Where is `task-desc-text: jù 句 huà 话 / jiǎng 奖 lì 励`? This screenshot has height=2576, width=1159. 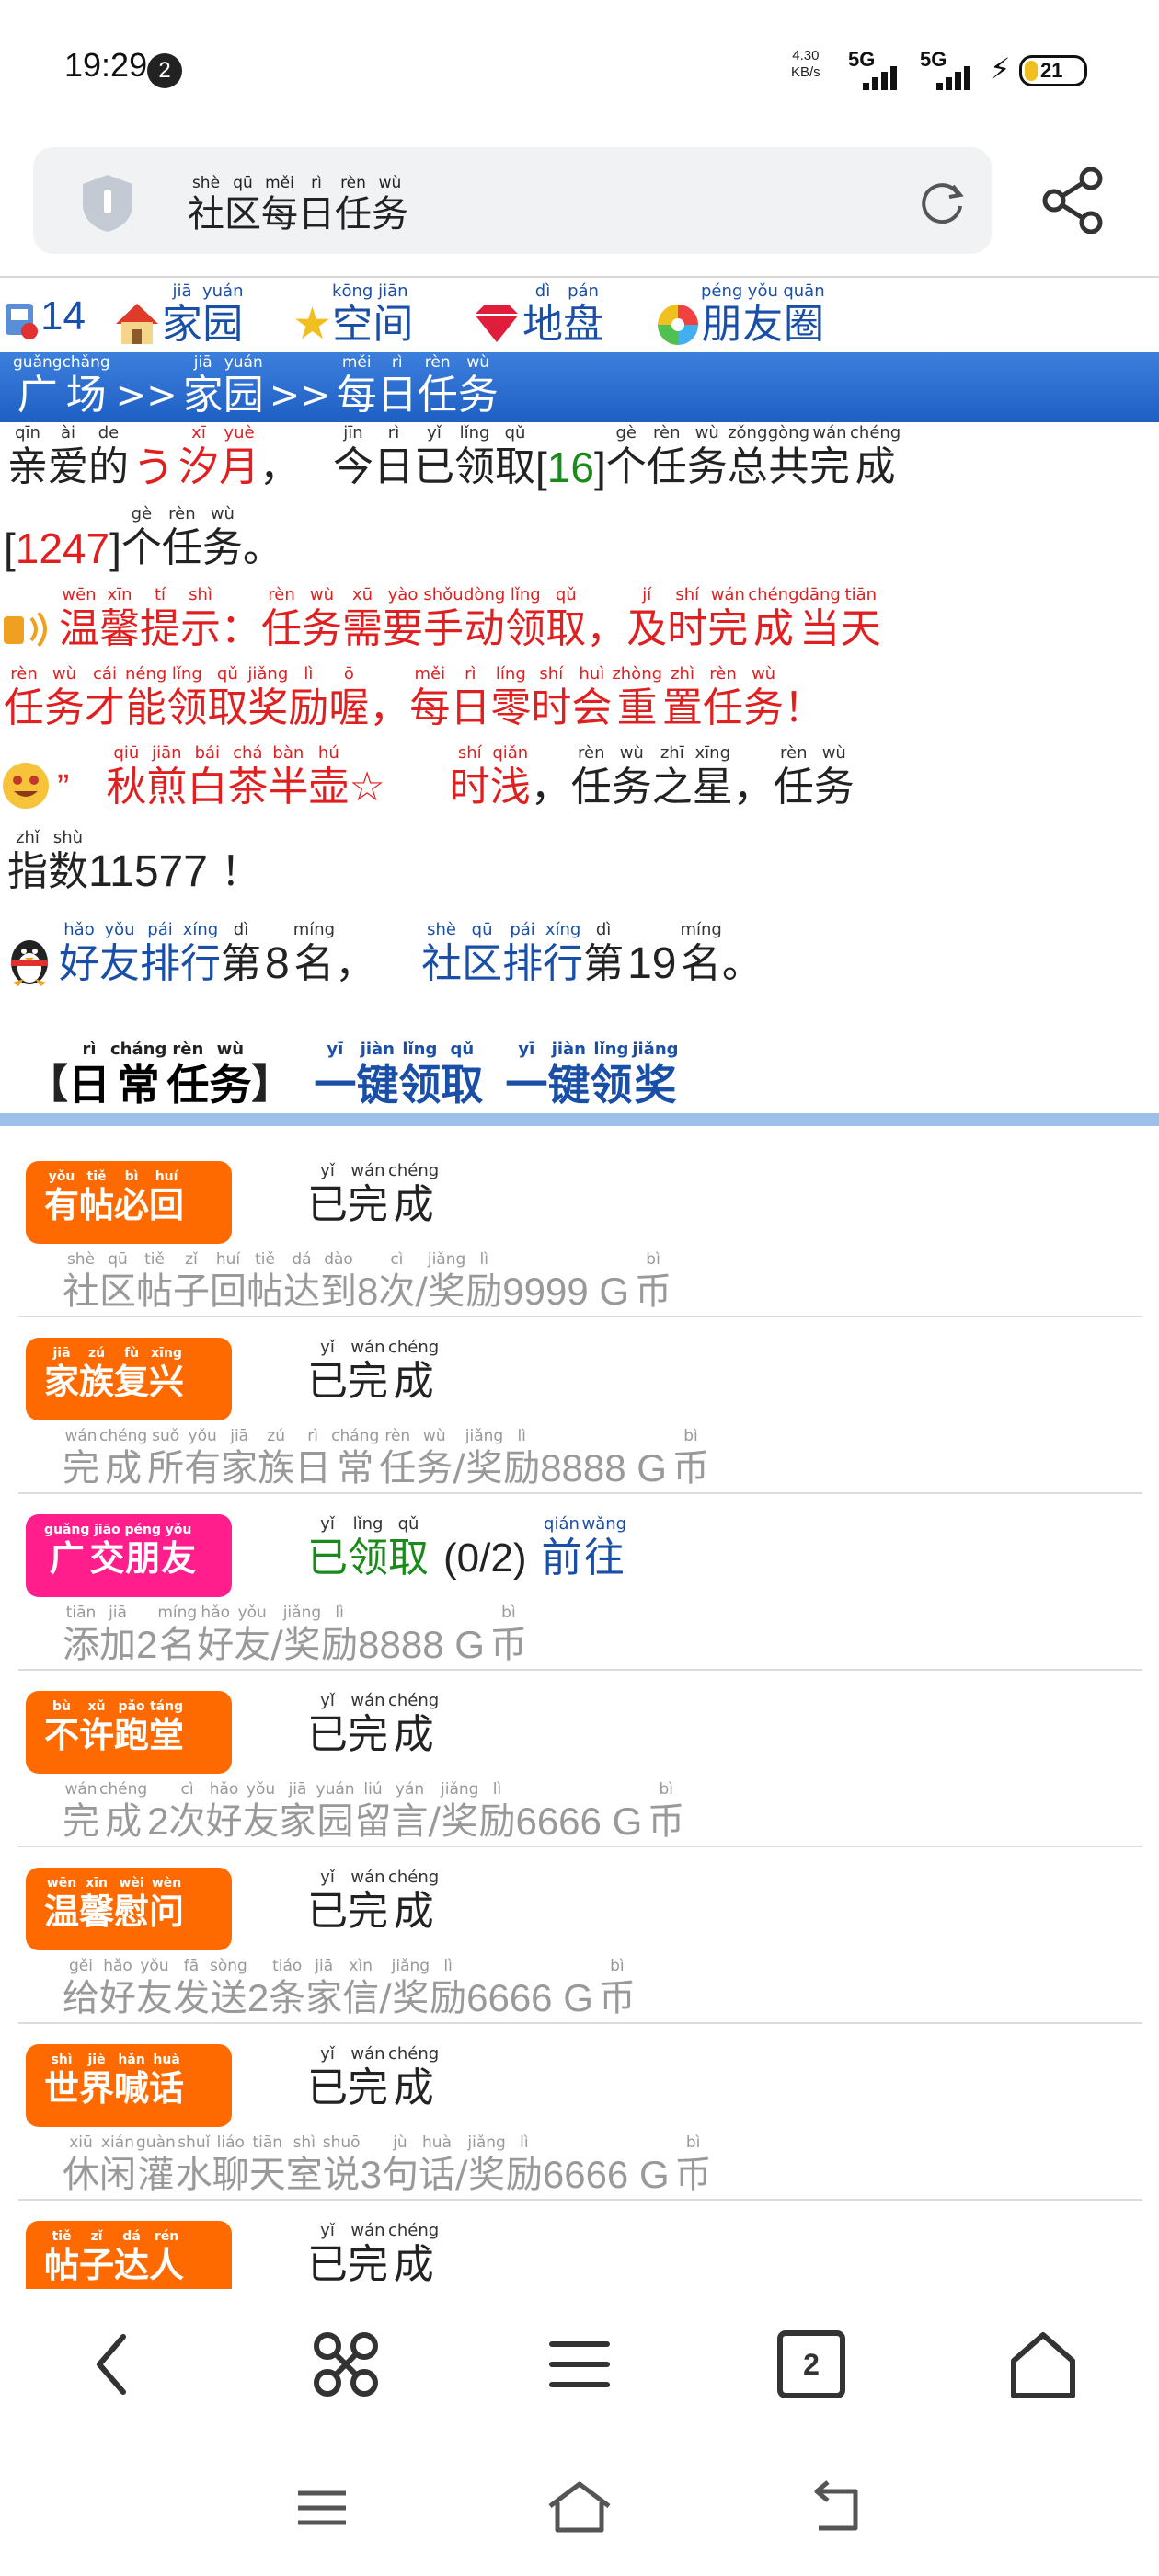 task-desc-text: jù 句 huà 话 / jiǎng 奖 lì 励 is located at coordinates (462, 2165).